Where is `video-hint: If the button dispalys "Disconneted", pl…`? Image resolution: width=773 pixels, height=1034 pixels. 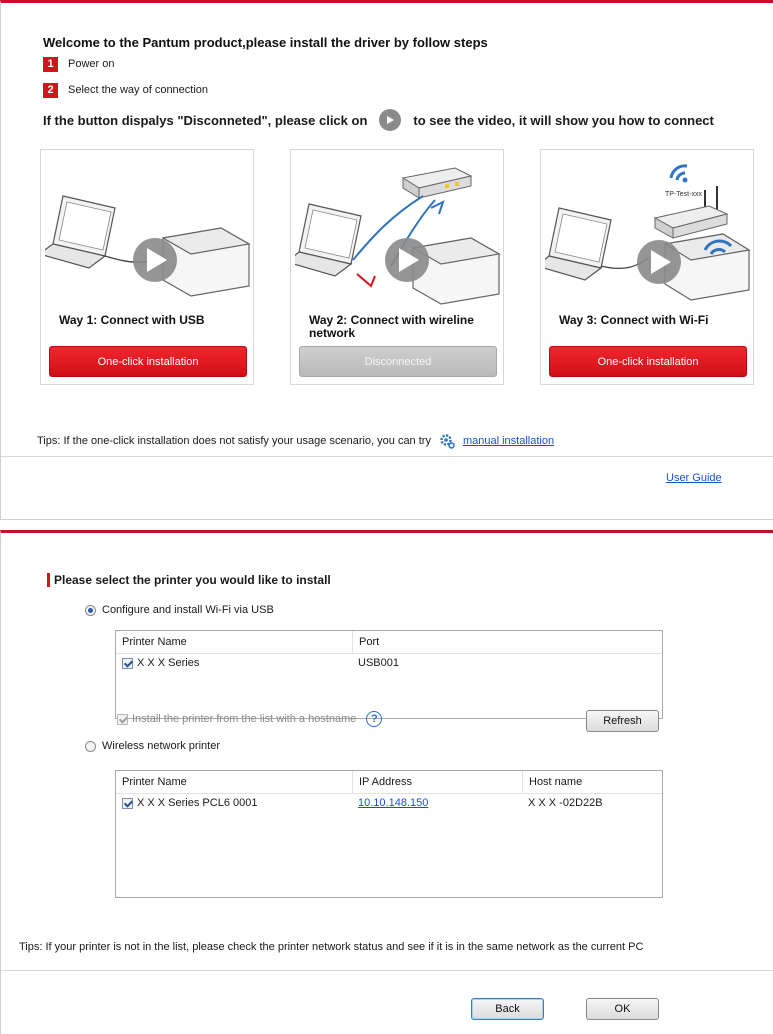
video-hint: If the button dispalys "Disconneted", pl… is located at coordinates (378, 120).